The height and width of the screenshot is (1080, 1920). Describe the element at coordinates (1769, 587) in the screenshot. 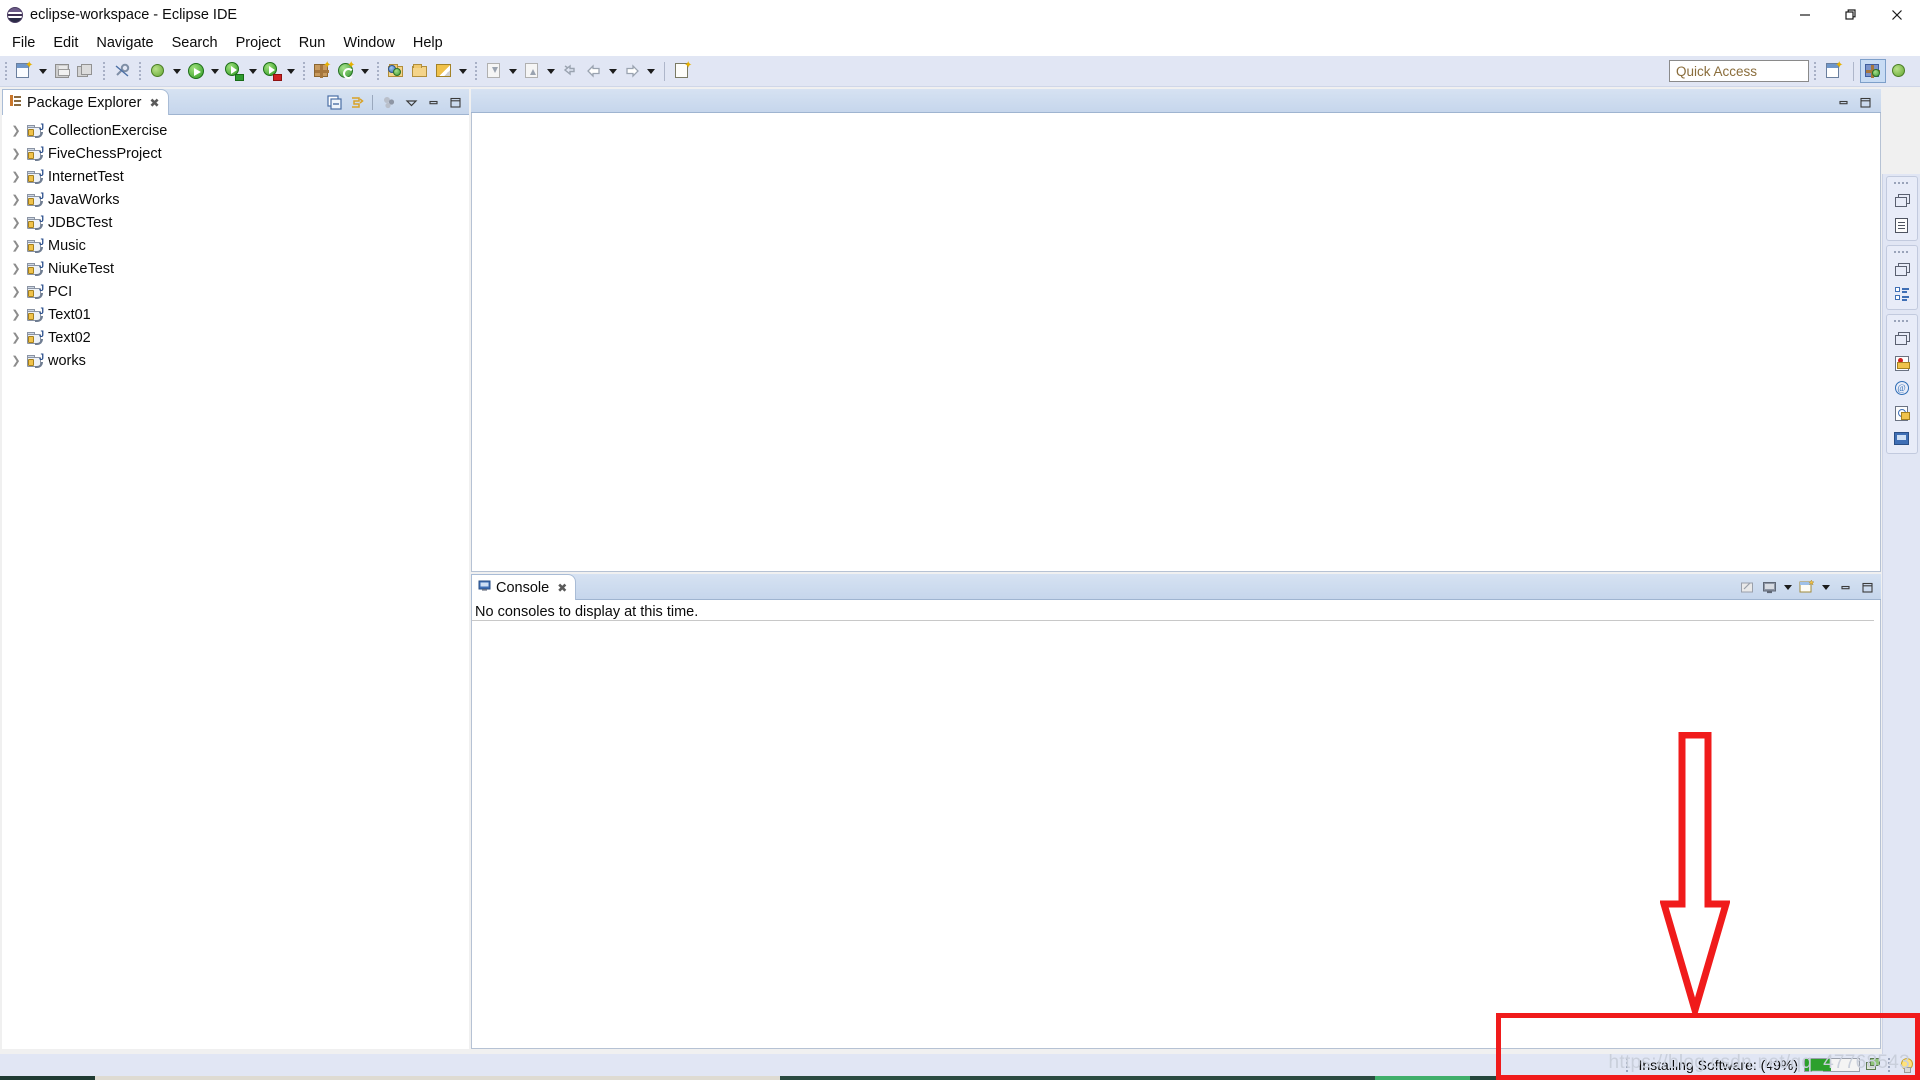

I see `display-selected-console-button` at that location.